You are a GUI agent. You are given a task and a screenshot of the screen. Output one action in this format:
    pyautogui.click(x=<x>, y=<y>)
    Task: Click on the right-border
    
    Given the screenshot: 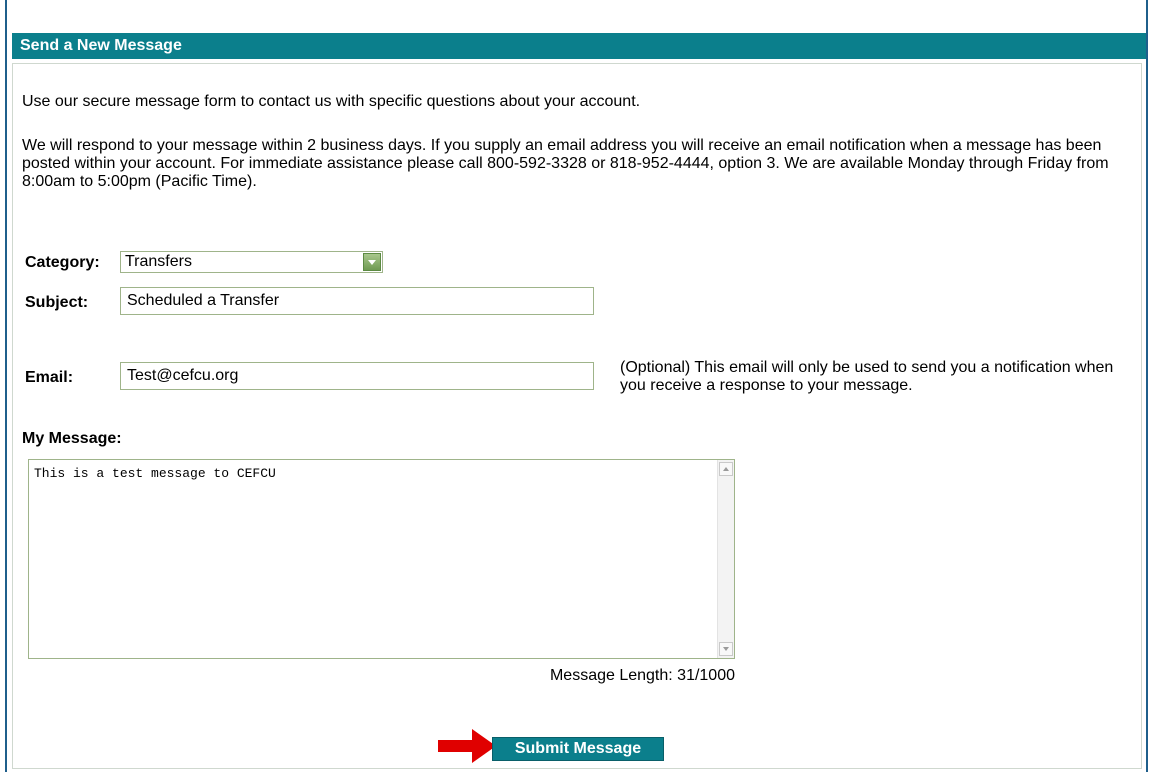 What is the action you would take?
    pyautogui.click(x=1147, y=386)
    